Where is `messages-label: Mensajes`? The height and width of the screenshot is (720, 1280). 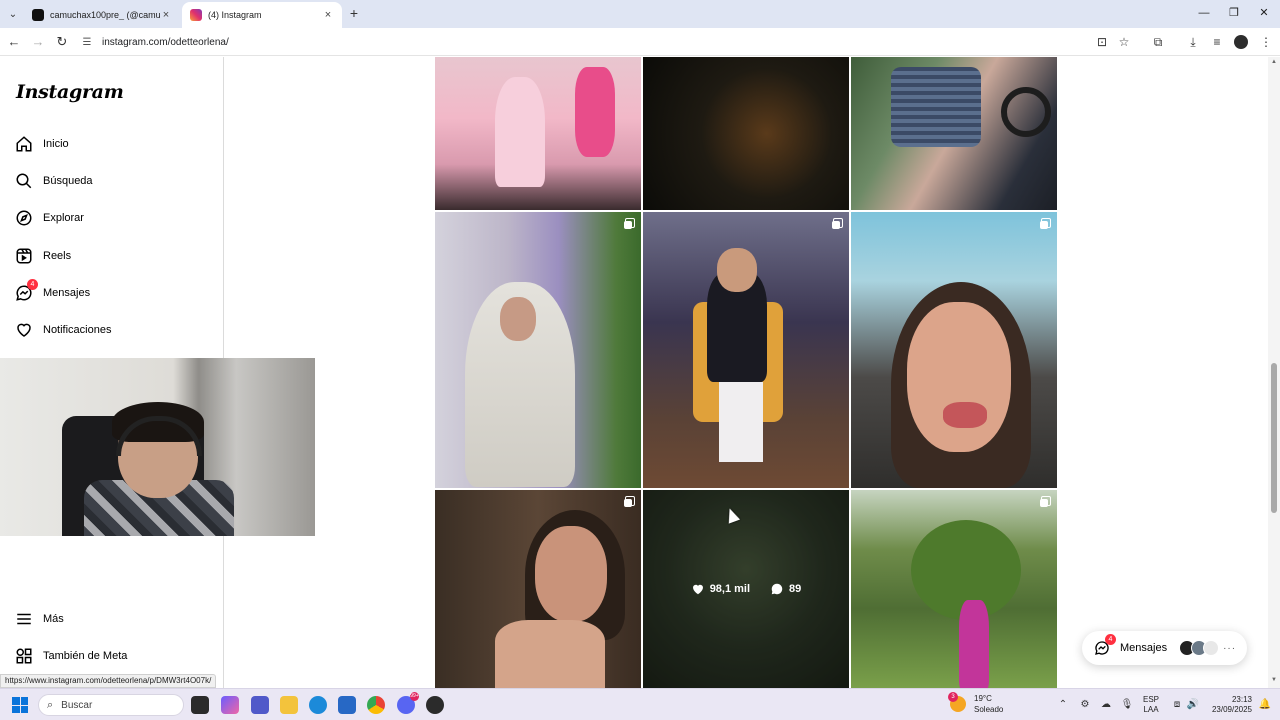
messages-label: Mensajes is located at coordinates (1144, 648).